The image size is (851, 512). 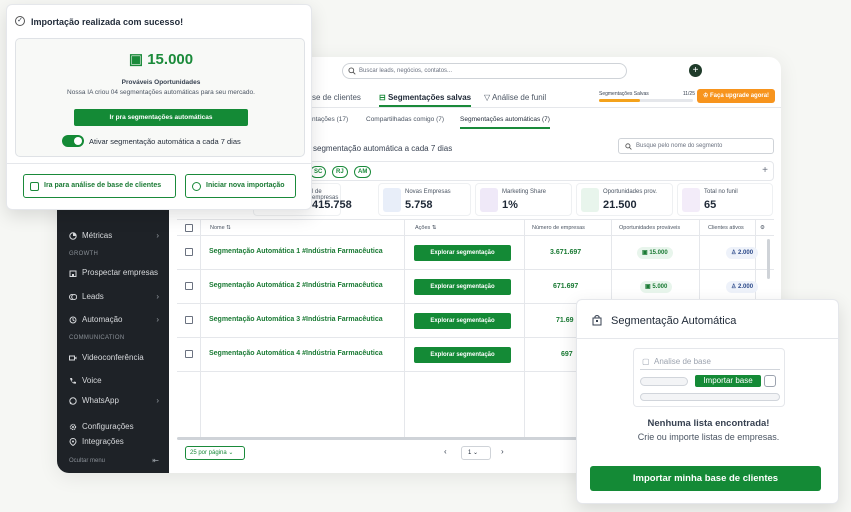 What do you see at coordinates (189, 228) in the screenshot?
I see `select-all-checkbox` at bounding box center [189, 228].